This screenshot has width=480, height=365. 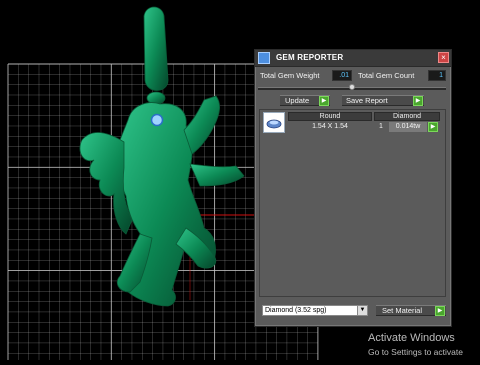 What do you see at coordinates (408, 127) in the screenshot?
I see `gem-weight: 0.014tw` at bounding box center [408, 127].